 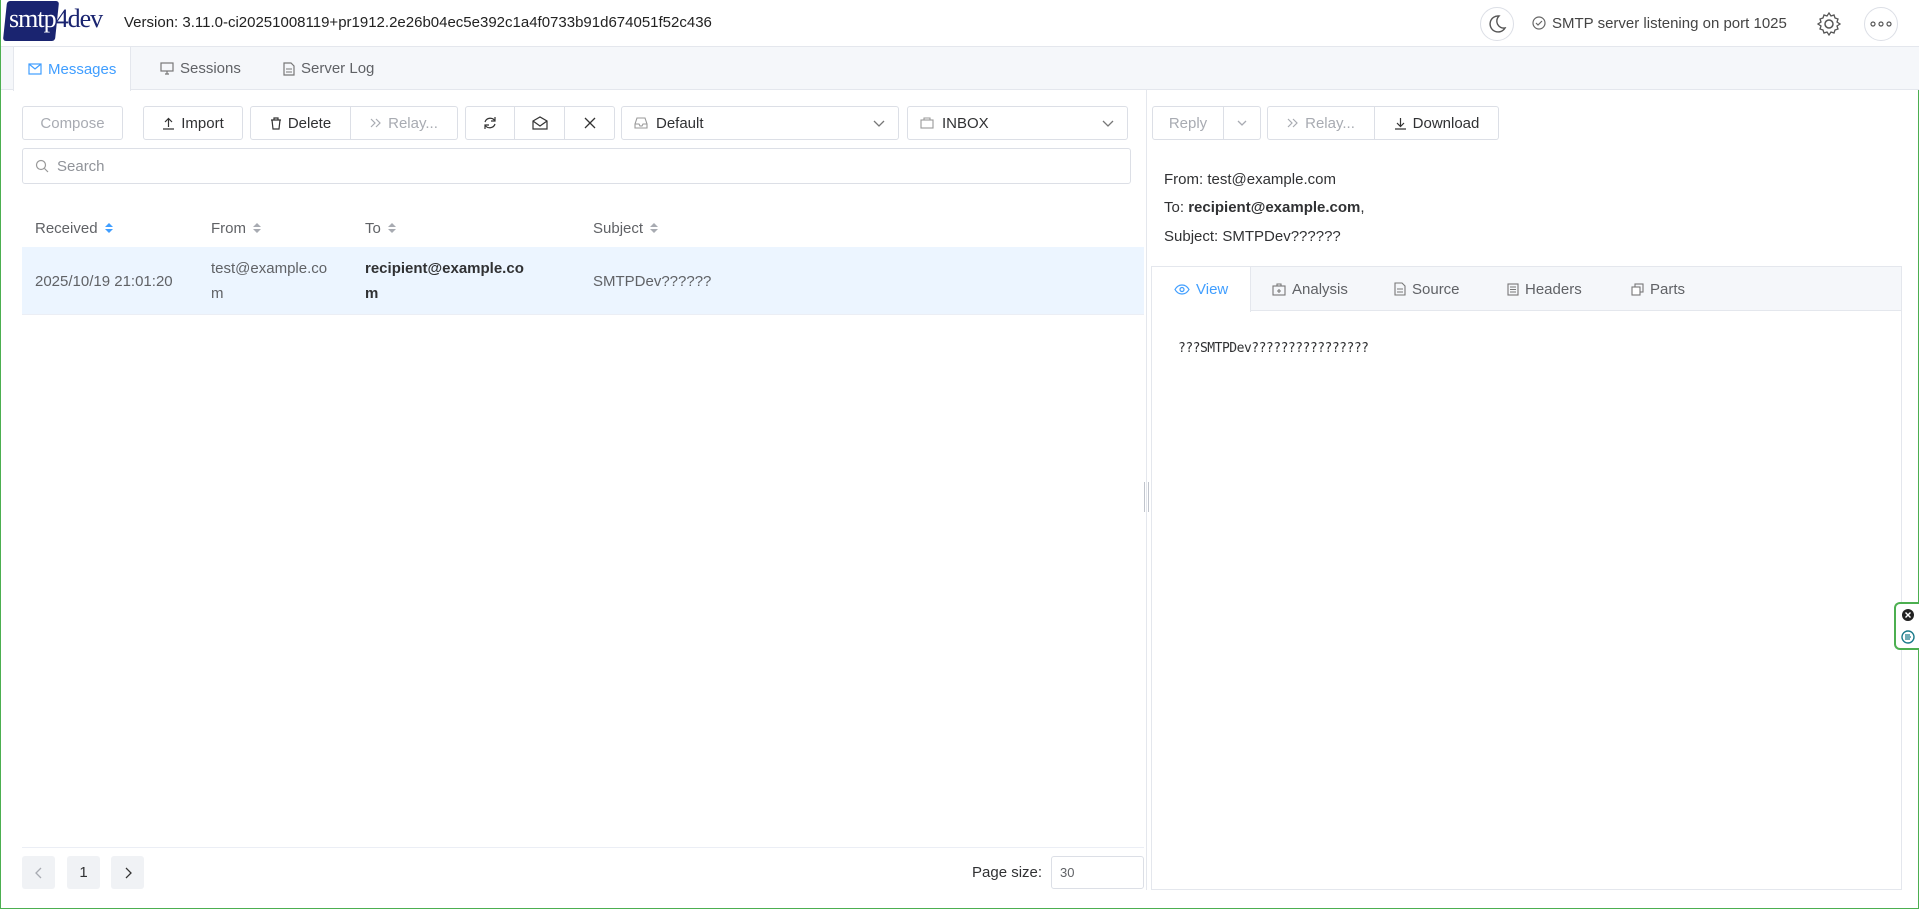 I want to click on column-to: To, so click(x=381, y=228).